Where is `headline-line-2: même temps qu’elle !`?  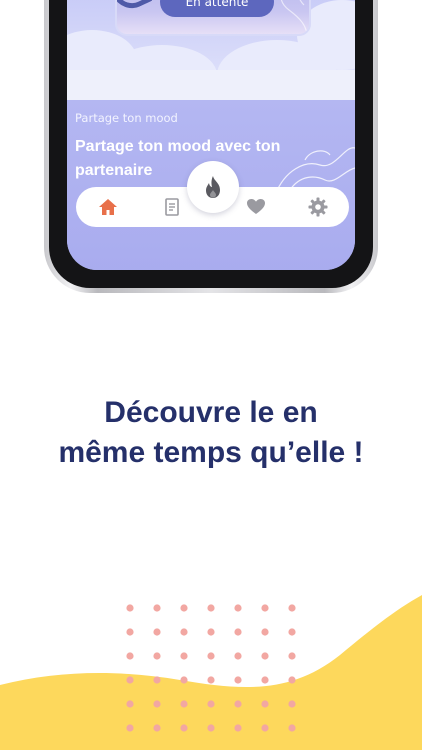 headline-line-2: même temps qu’elle ! is located at coordinates (211, 452).